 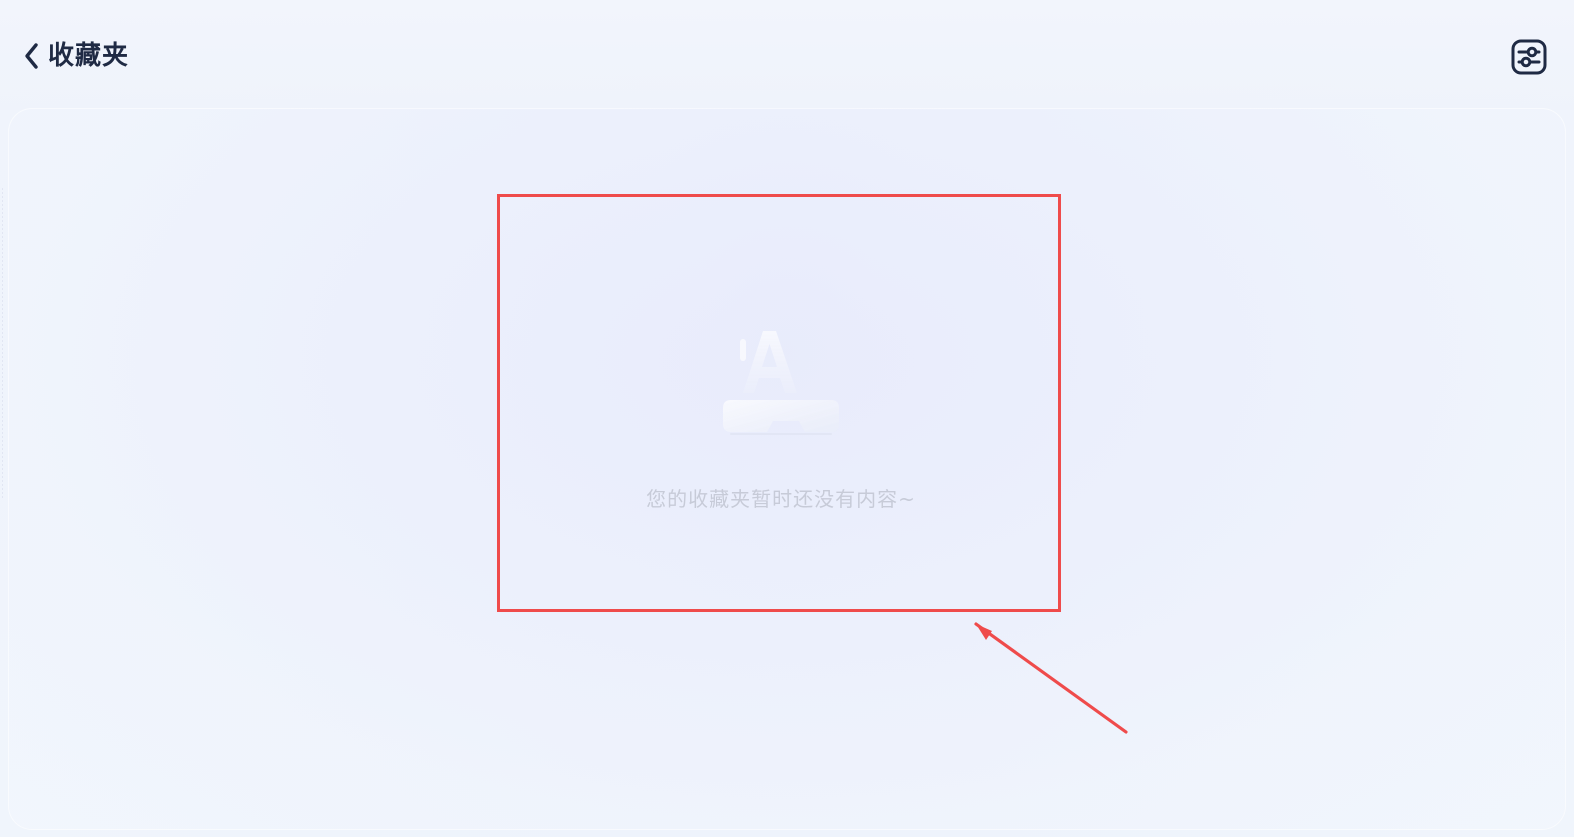 I want to click on settings-button, so click(x=1529, y=57).